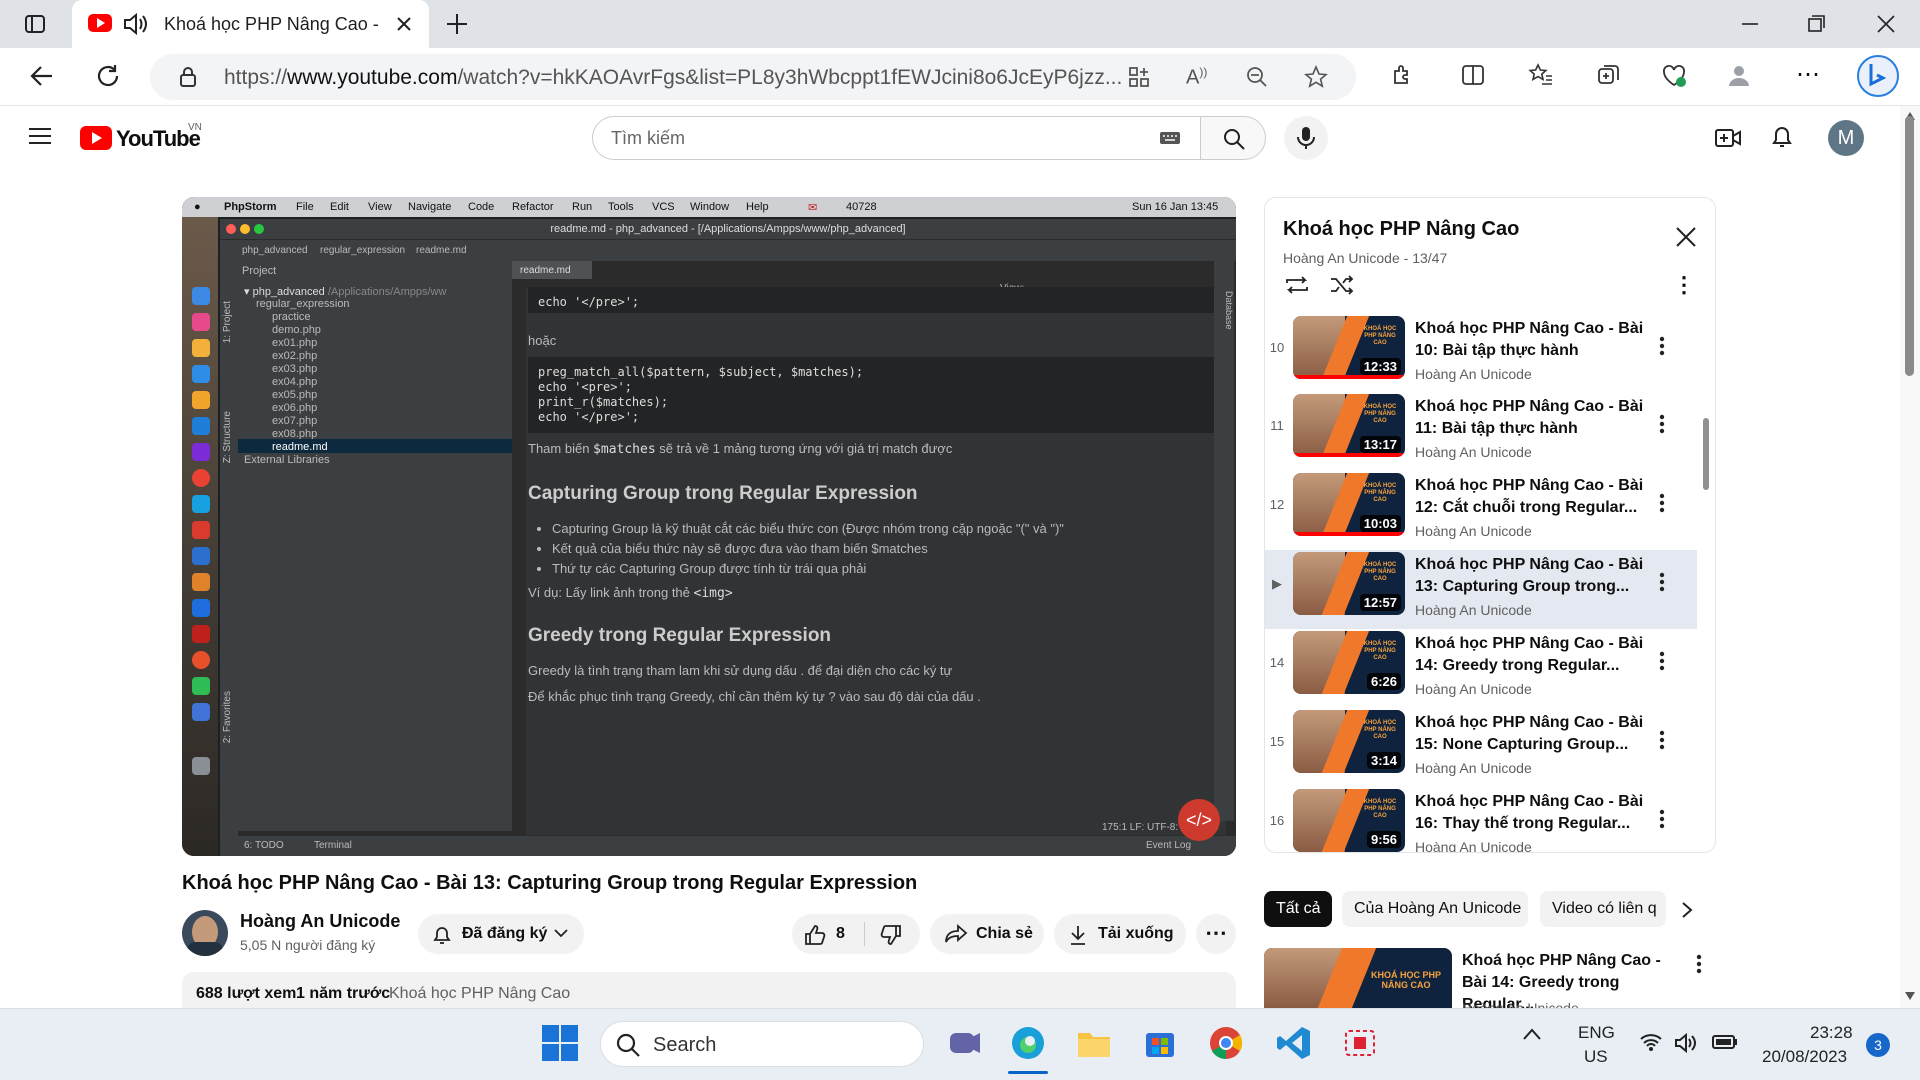 The height and width of the screenshot is (1080, 1920). What do you see at coordinates (188, 77) in the screenshot?
I see `lock-icon` at bounding box center [188, 77].